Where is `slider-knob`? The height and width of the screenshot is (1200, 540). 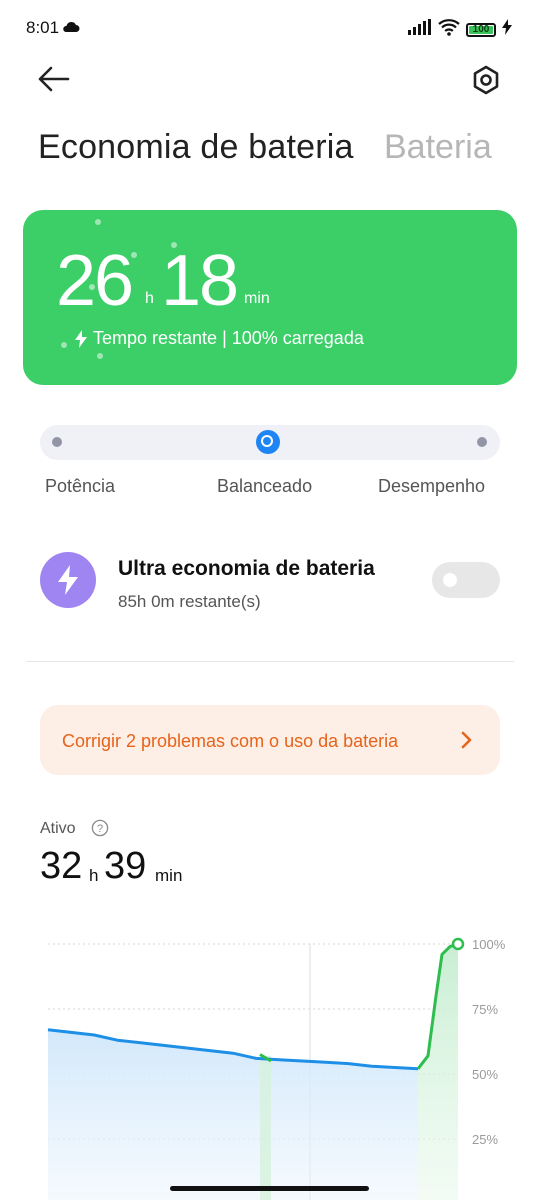
slider-knob is located at coordinates (268, 442).